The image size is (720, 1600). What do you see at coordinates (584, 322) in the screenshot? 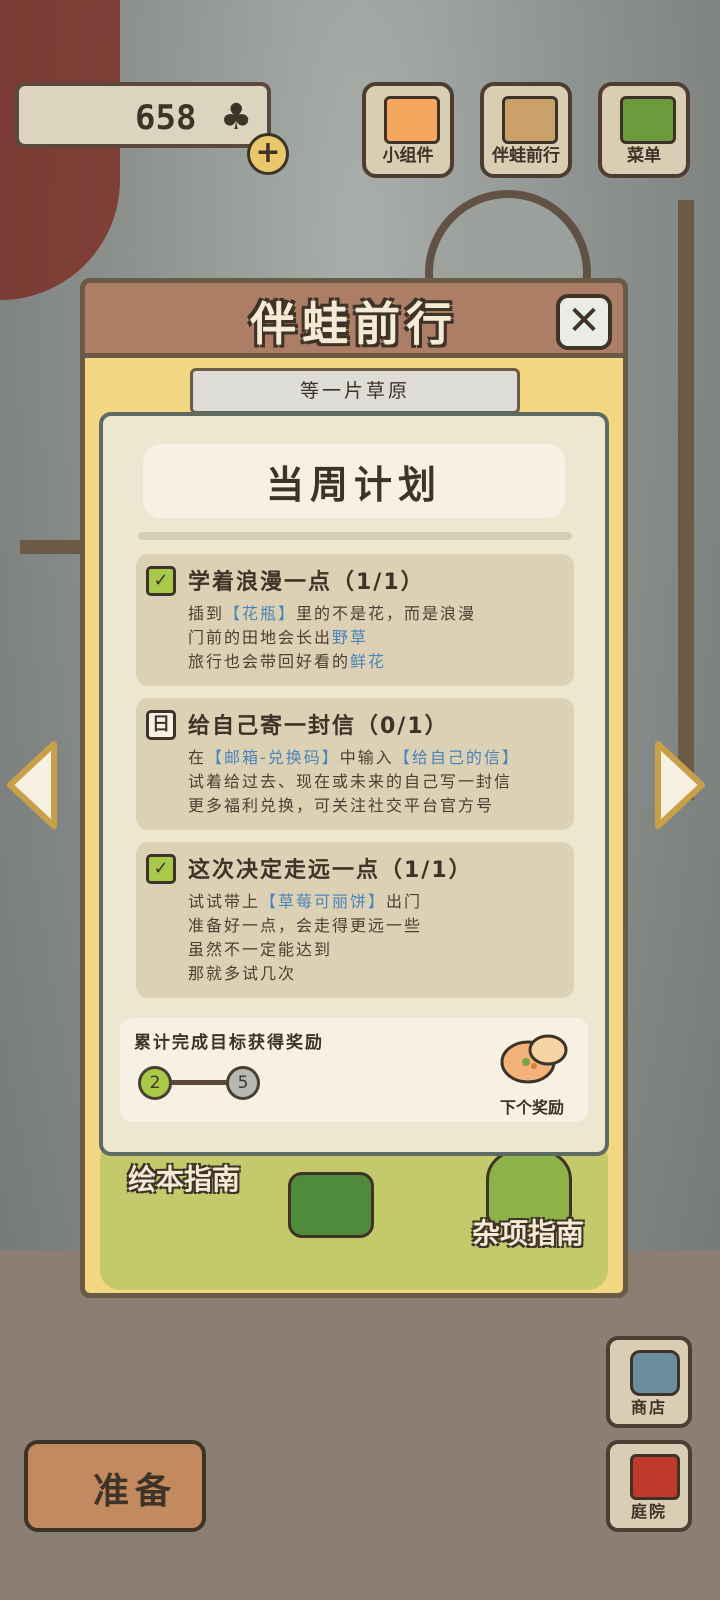
I see `close-button: ✕` at bounding box center [584, 322].